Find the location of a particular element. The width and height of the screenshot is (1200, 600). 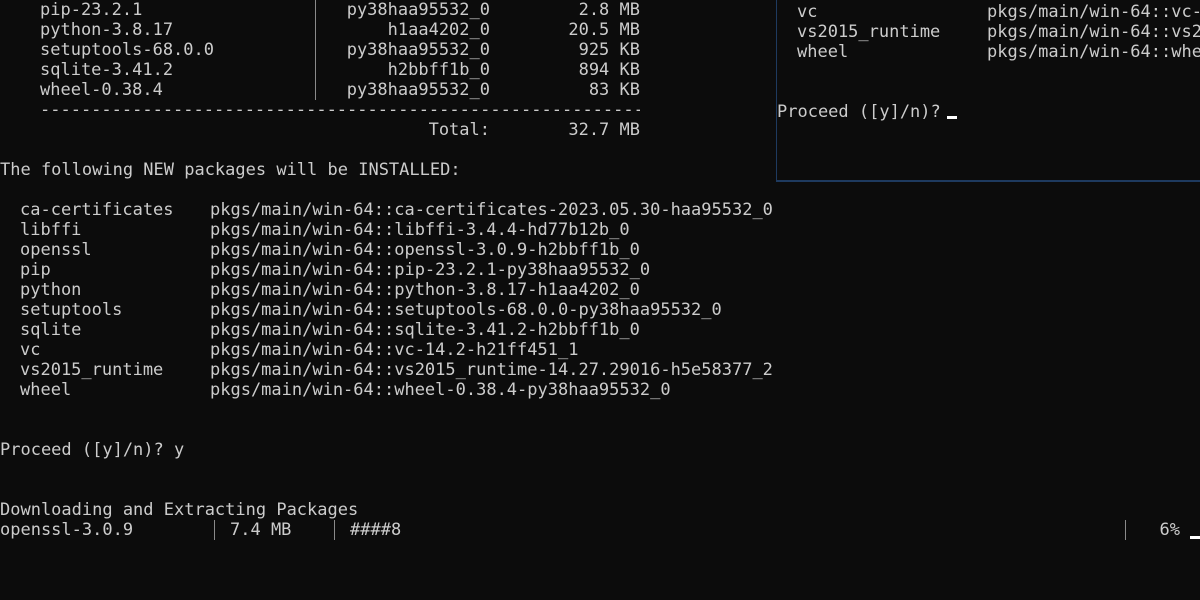

table-column-divider is located at coordinates (315, 50).